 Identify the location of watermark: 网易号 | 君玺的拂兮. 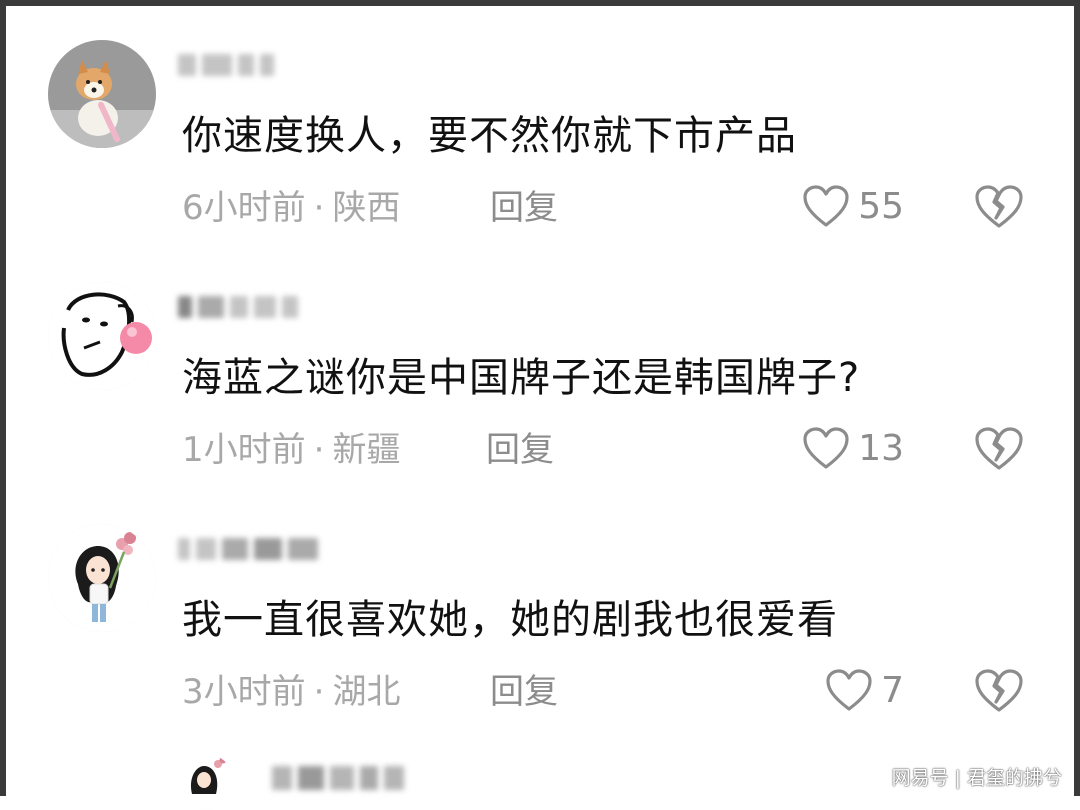
(977, 776).